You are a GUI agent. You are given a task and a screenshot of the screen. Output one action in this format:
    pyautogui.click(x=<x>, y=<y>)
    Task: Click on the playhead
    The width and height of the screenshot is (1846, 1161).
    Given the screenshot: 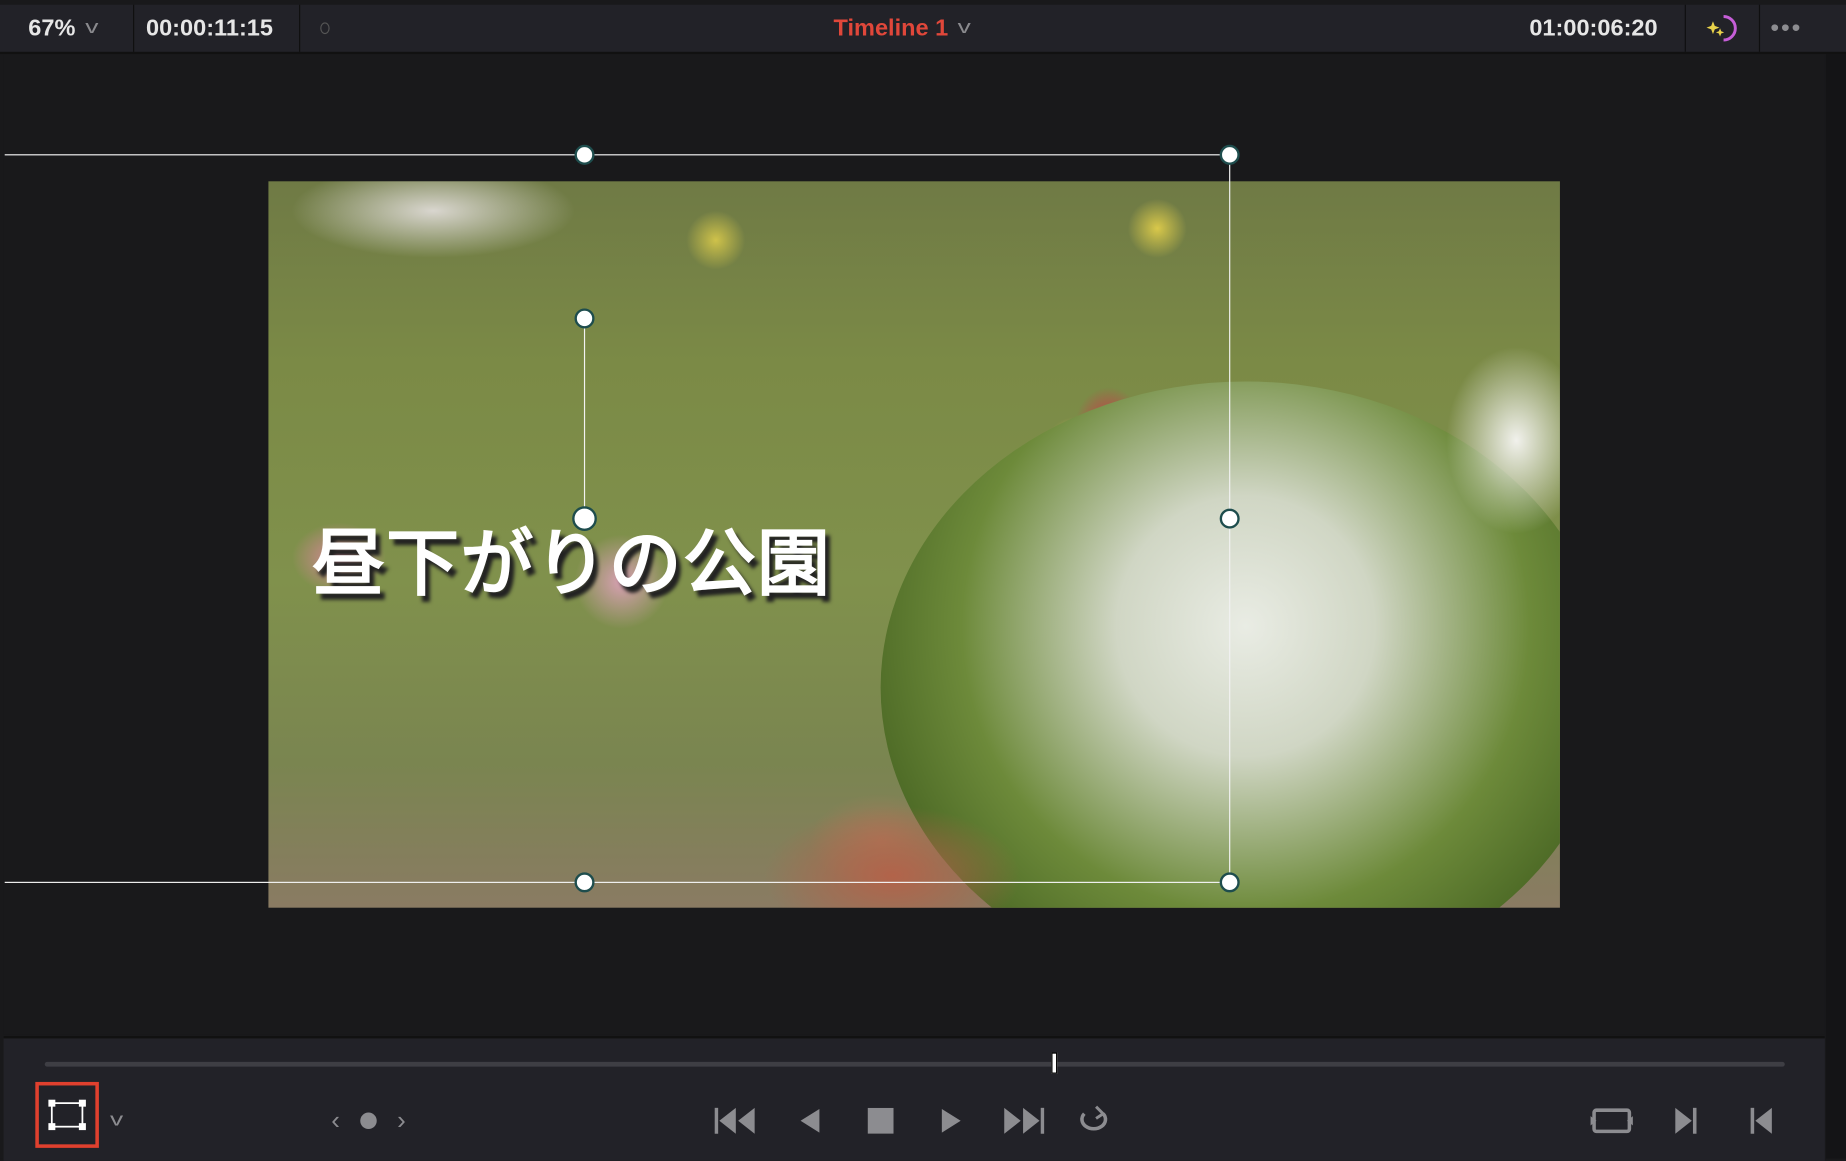 What is the action you would take?
    pyautogui.click(x=1054, y=1063)
    